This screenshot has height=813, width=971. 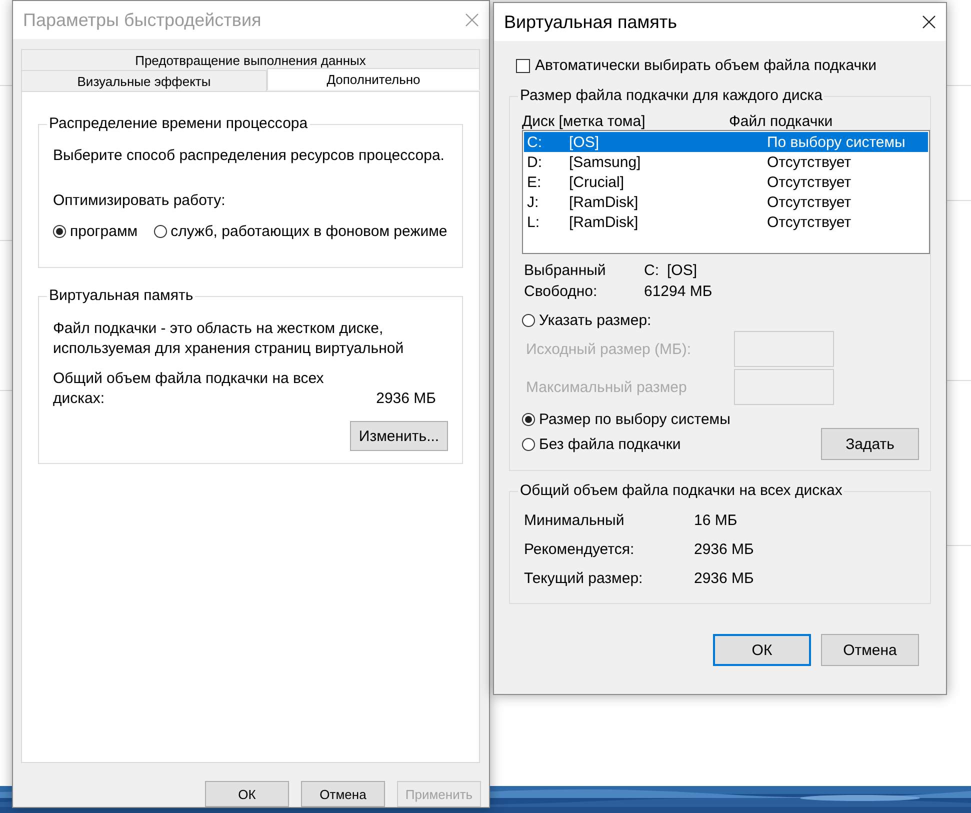 I want to click on list-cell-text: [Samsung], so click(x=605, y=162).